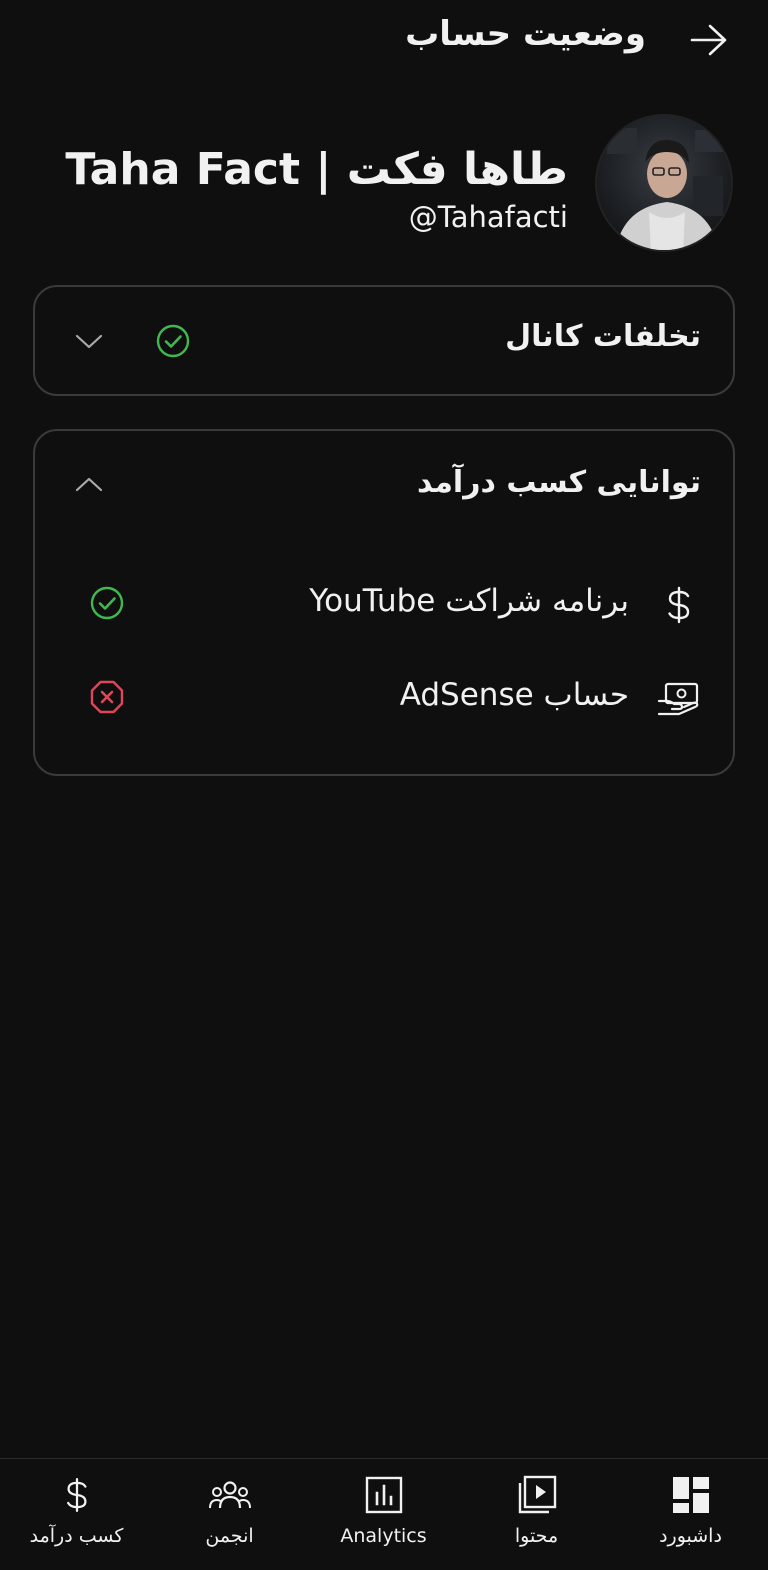 This screenshot has height=1570, width=768. Describe the element at coordinates (559, 482) in the screenshot. I see `monetization-title: توانایی کسب درآمد` at that location.